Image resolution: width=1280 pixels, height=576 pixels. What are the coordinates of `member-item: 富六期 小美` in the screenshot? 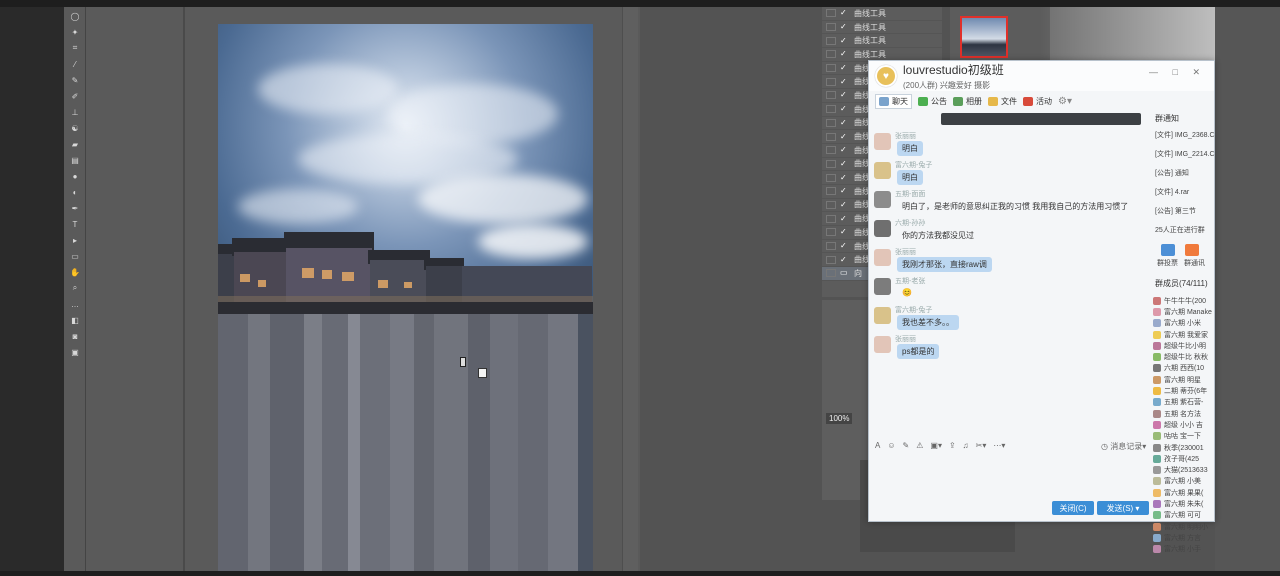 It's located at (1184, 481).